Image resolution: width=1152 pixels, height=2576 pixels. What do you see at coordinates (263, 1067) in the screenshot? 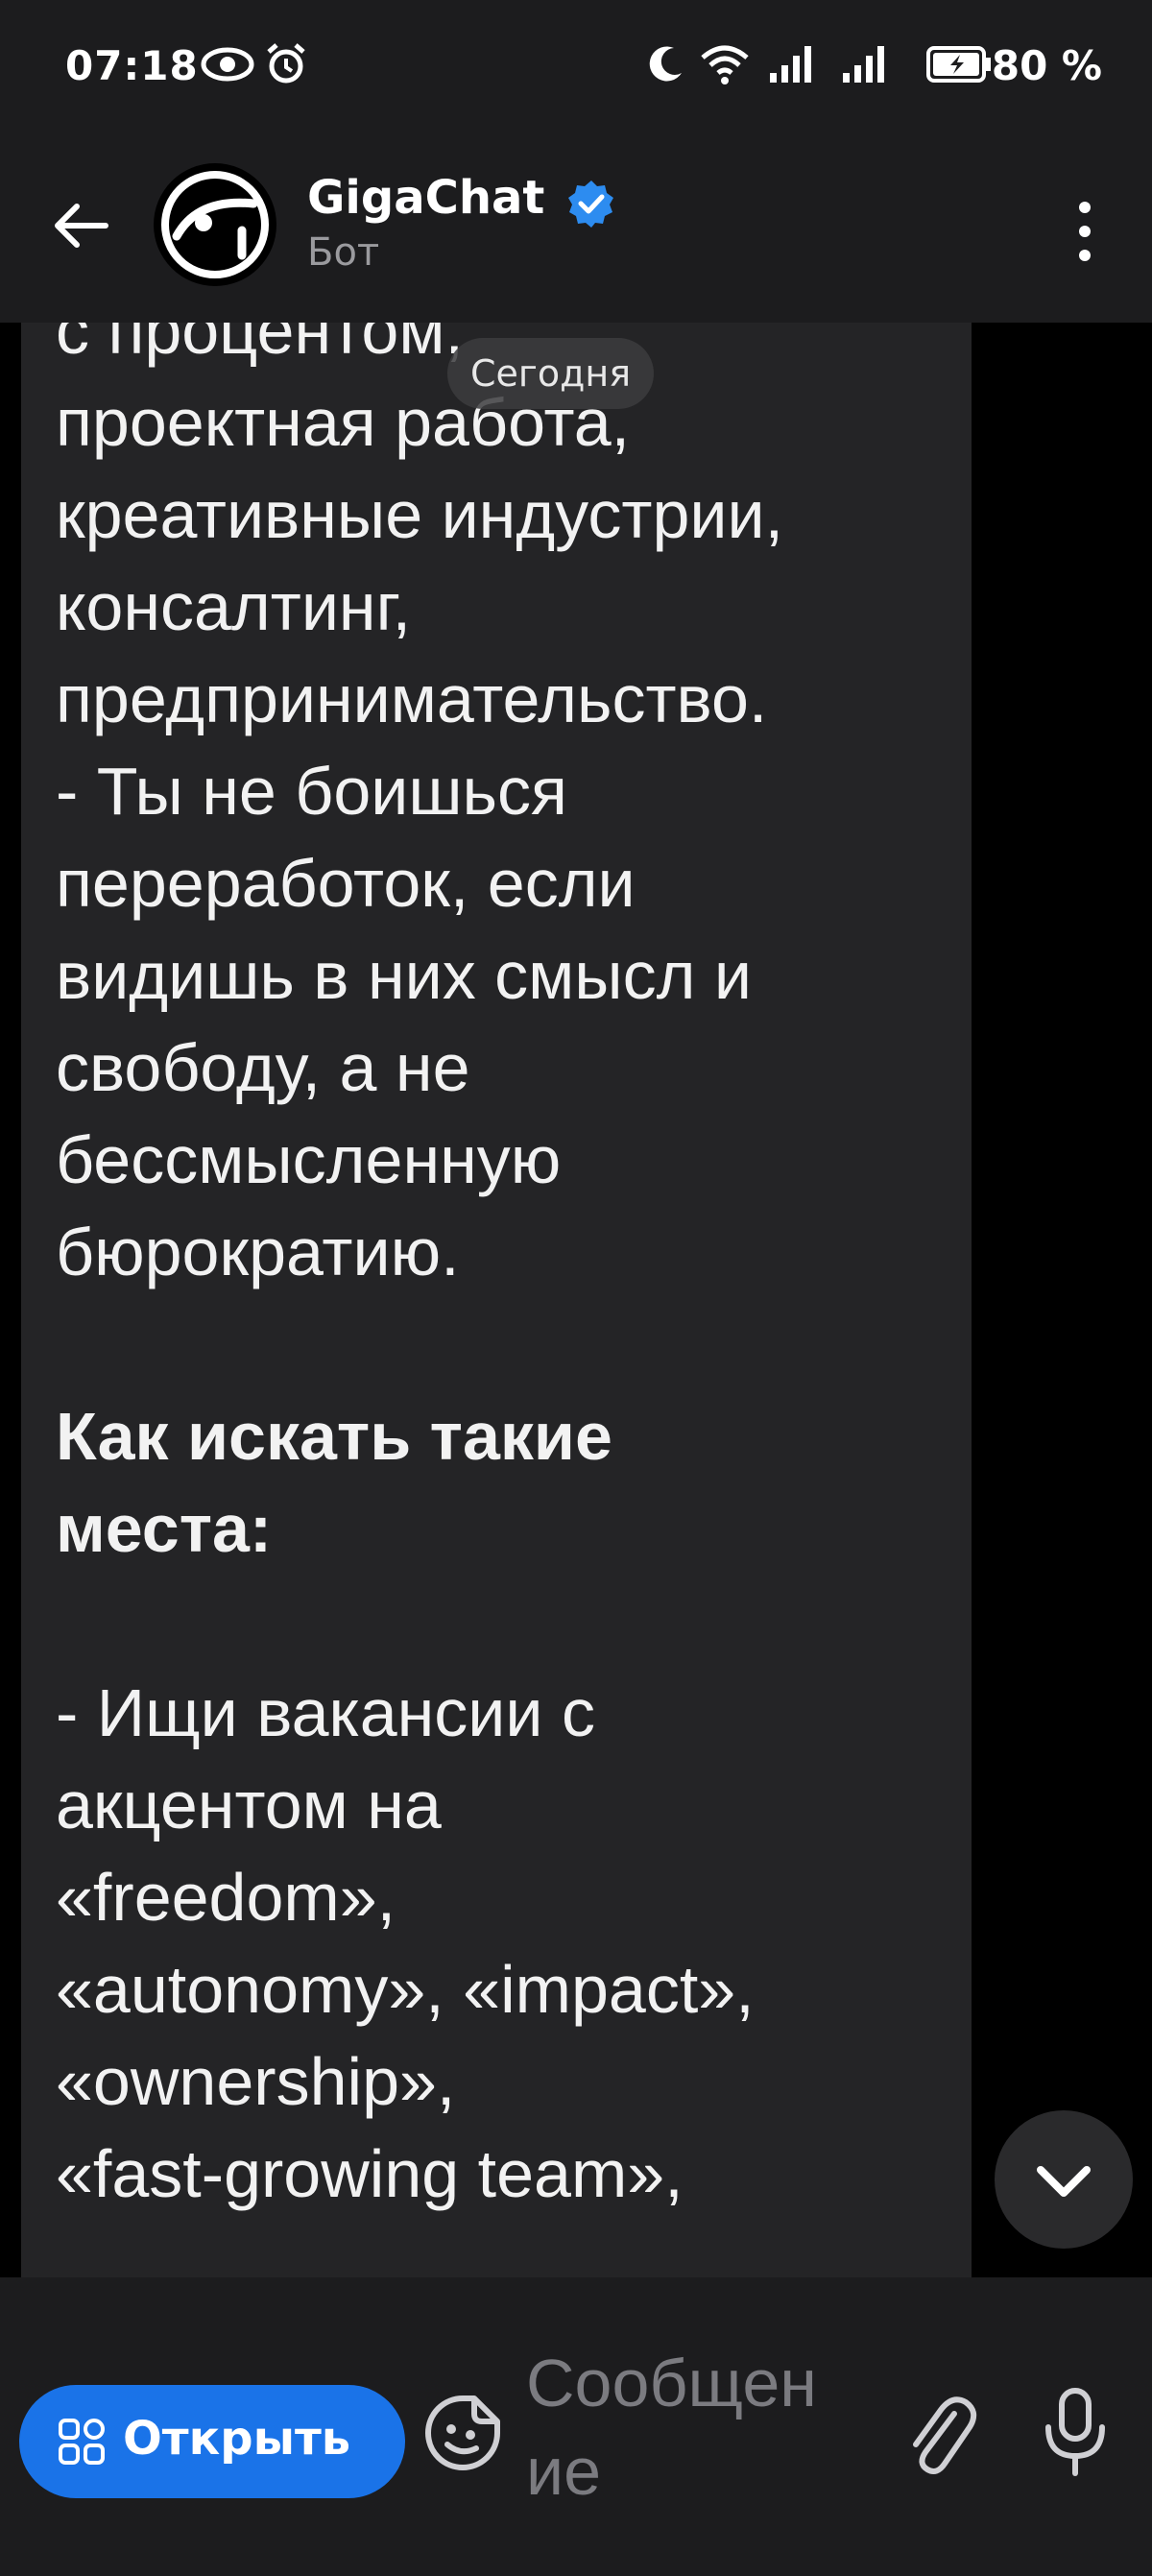
I see `message-line: свободу, а не` at bounding box center [263, 1067].